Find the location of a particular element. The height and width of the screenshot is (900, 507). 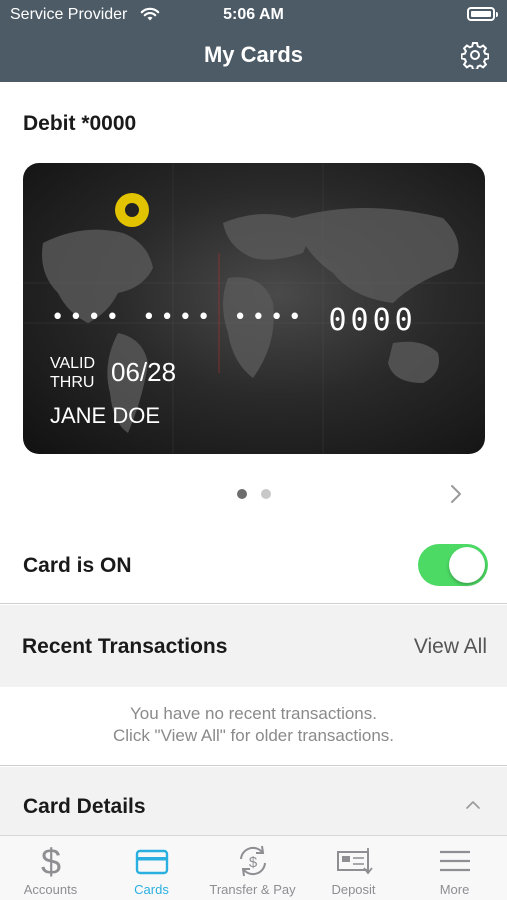

card-on-toggle is located at coordinates (453, 565).